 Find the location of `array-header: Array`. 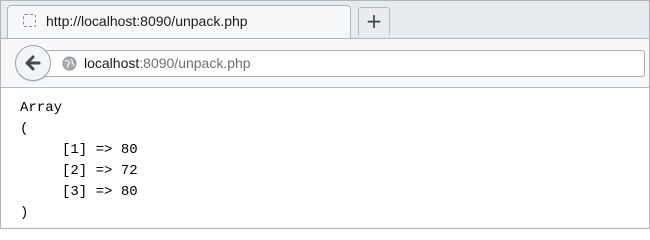

array-header: Array is located at coordinates (41, 108).